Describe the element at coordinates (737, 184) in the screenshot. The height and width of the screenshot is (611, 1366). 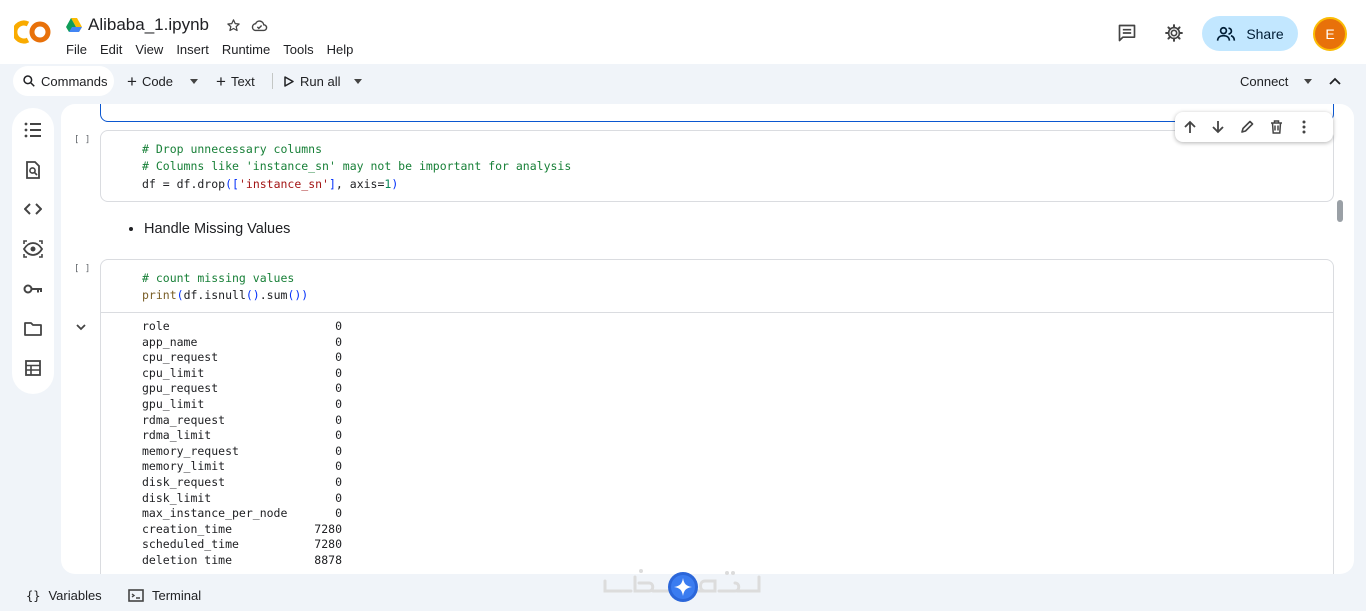
I see `code-line-drop: df = df.drop(['instance_sn'], axis=1)` at that location.